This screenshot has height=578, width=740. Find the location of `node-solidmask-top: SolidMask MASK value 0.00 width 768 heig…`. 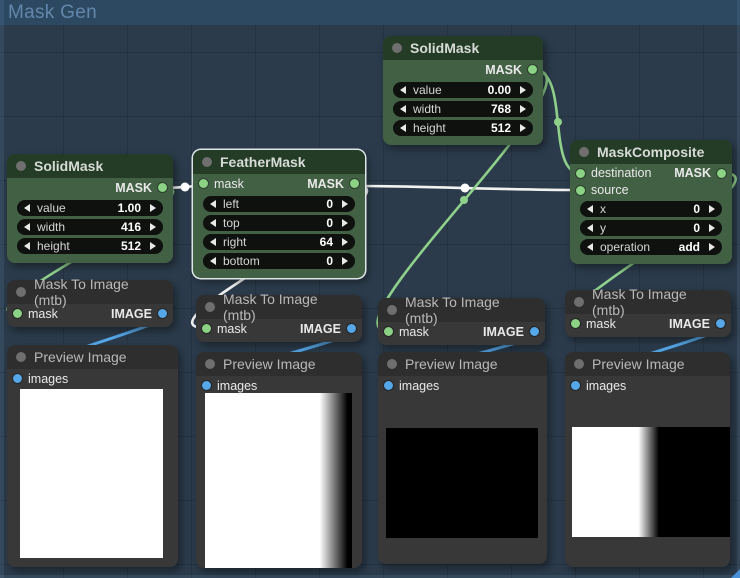

node-solidmask-top: SolidMask MASK value 0.00 width 768 heig… is located at coordinates (463, 90).